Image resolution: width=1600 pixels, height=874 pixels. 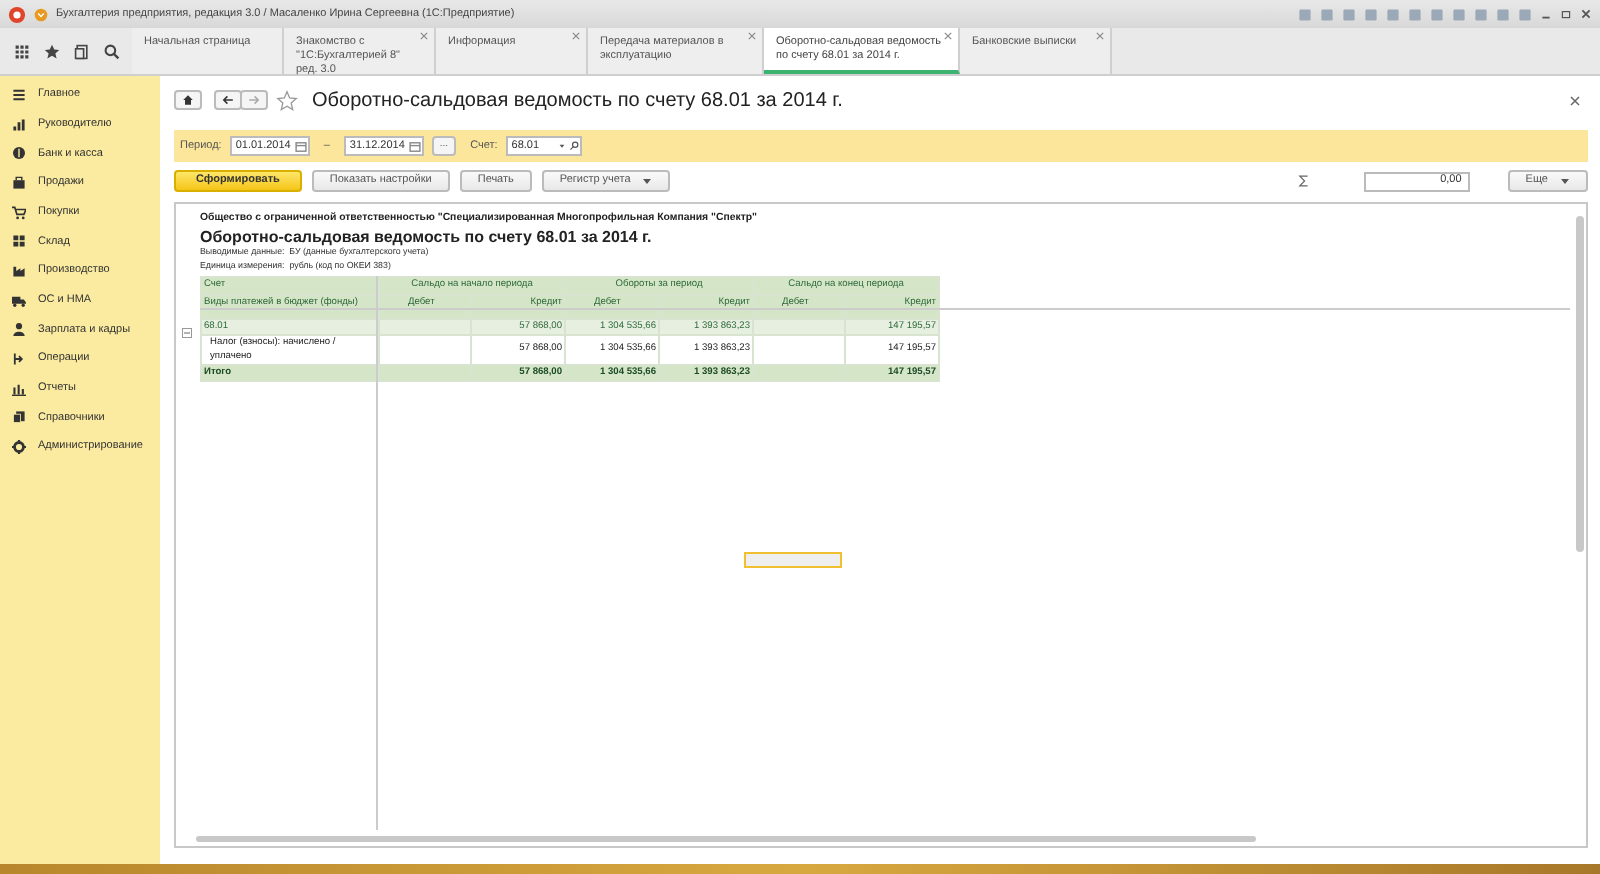 What do you see at coordinates (427, 237) in the screenshot?
I see `report-title: Оборотно-сальдовая ведомость по счету 68.01 за 2014 г.` at bounding box center [427, 237].